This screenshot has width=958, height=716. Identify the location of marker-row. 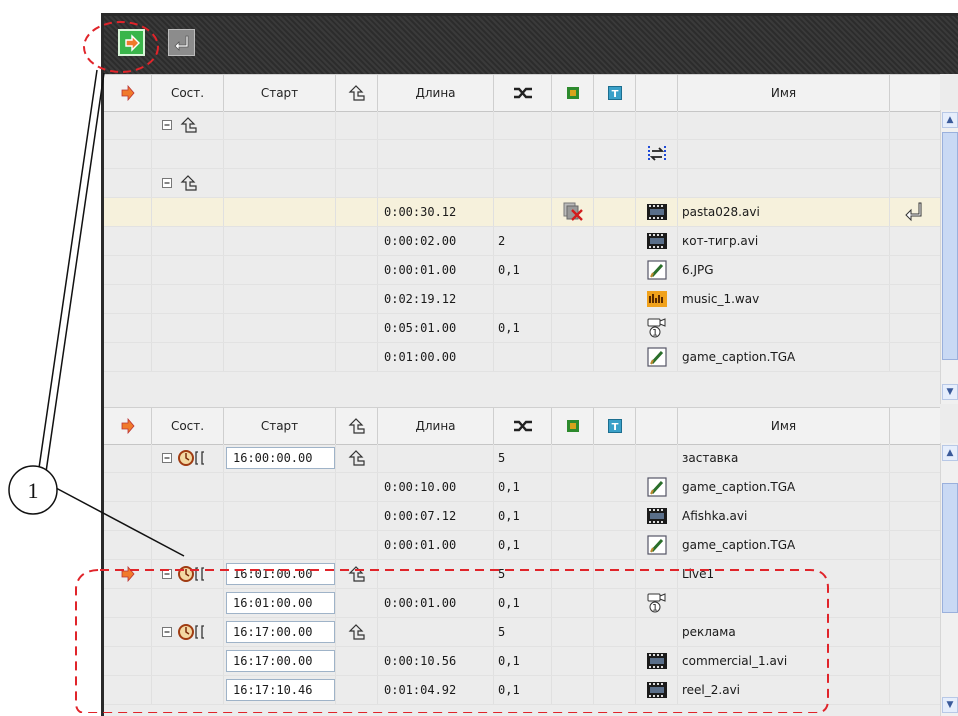
(522, 154).